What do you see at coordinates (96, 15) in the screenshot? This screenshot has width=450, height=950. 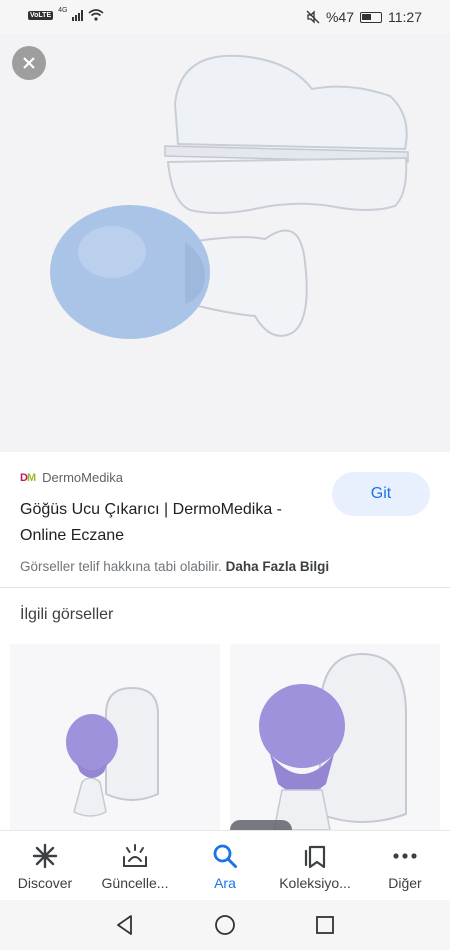 I see `wifi-icon` at bounding box center [96, 15].